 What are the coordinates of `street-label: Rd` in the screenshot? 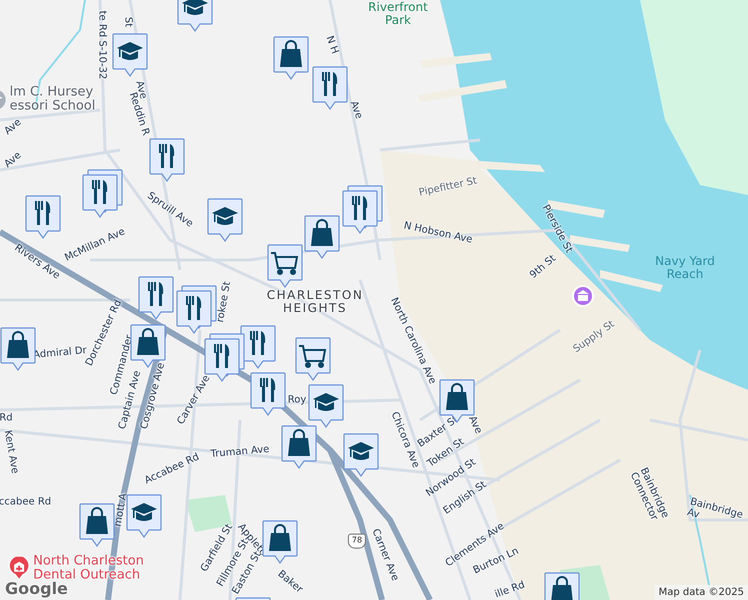 It's located at (6, 418).